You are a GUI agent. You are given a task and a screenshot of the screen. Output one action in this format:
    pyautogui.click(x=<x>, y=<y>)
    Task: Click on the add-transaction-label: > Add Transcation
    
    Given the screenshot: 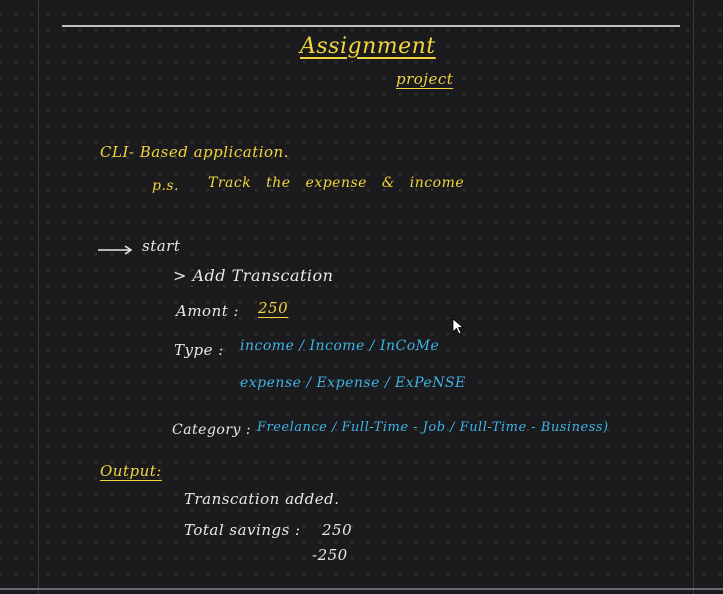 What is the action you would take?
    pyautogui.click(x=253, y=275)
    